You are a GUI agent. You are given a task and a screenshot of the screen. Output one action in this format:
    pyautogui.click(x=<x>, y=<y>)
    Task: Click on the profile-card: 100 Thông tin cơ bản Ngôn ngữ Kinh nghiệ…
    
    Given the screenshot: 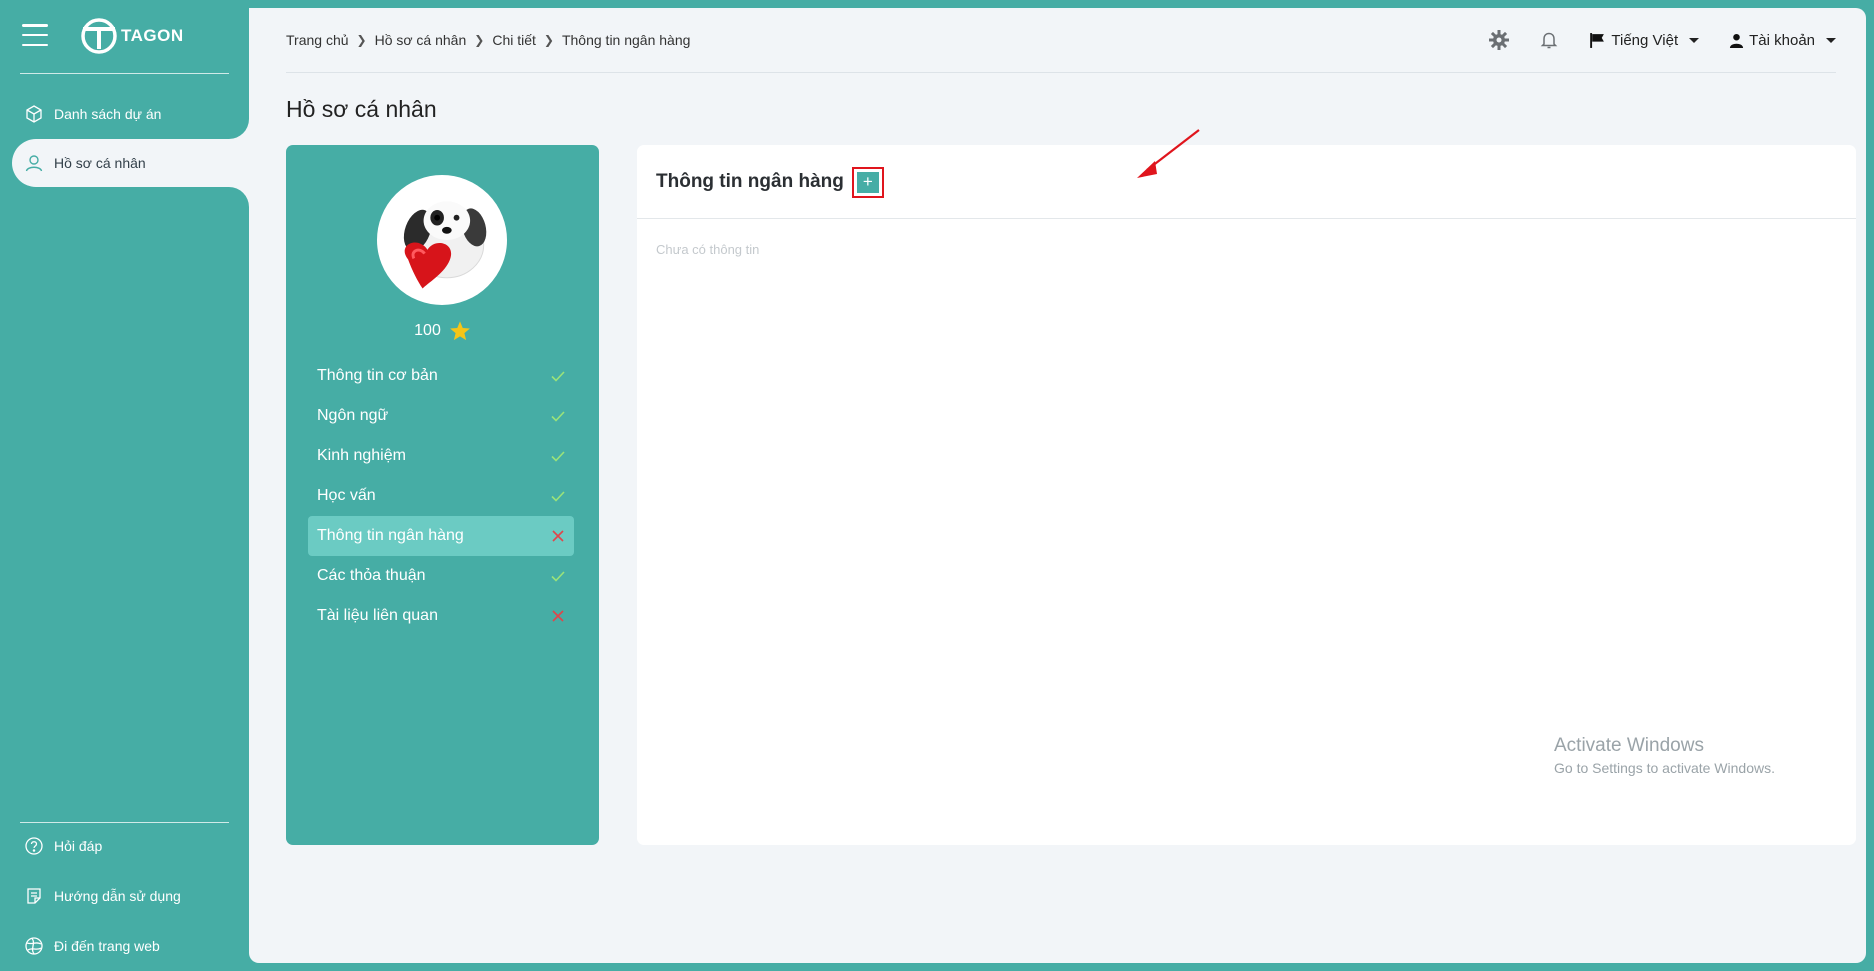 What is the action you would take?
    pyautogui.click(x=442, y=495)
    